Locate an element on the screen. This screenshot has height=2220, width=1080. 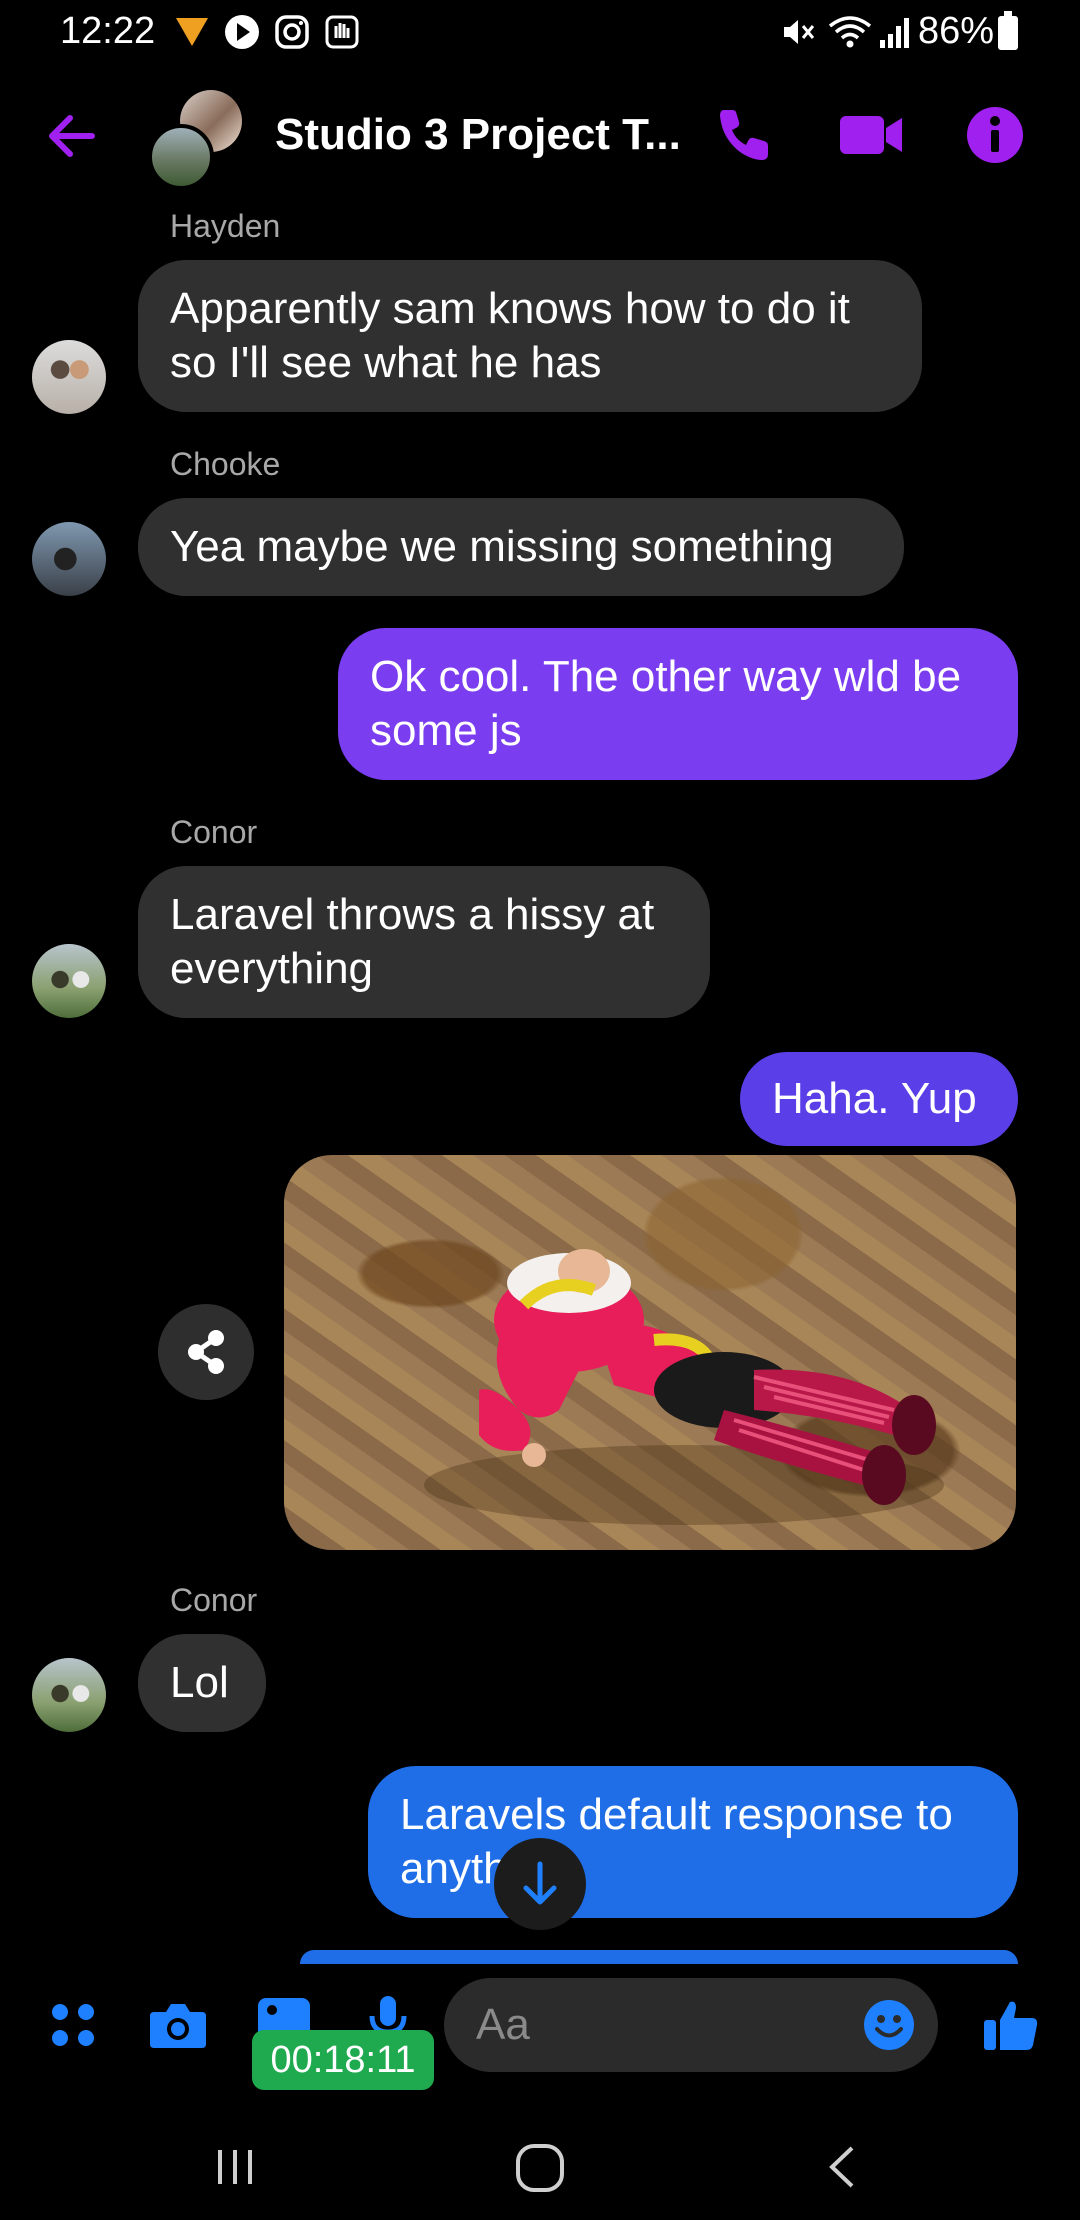
message-bubble: Ok cool. The other way wld be some js is located at coordinates (678, 704).